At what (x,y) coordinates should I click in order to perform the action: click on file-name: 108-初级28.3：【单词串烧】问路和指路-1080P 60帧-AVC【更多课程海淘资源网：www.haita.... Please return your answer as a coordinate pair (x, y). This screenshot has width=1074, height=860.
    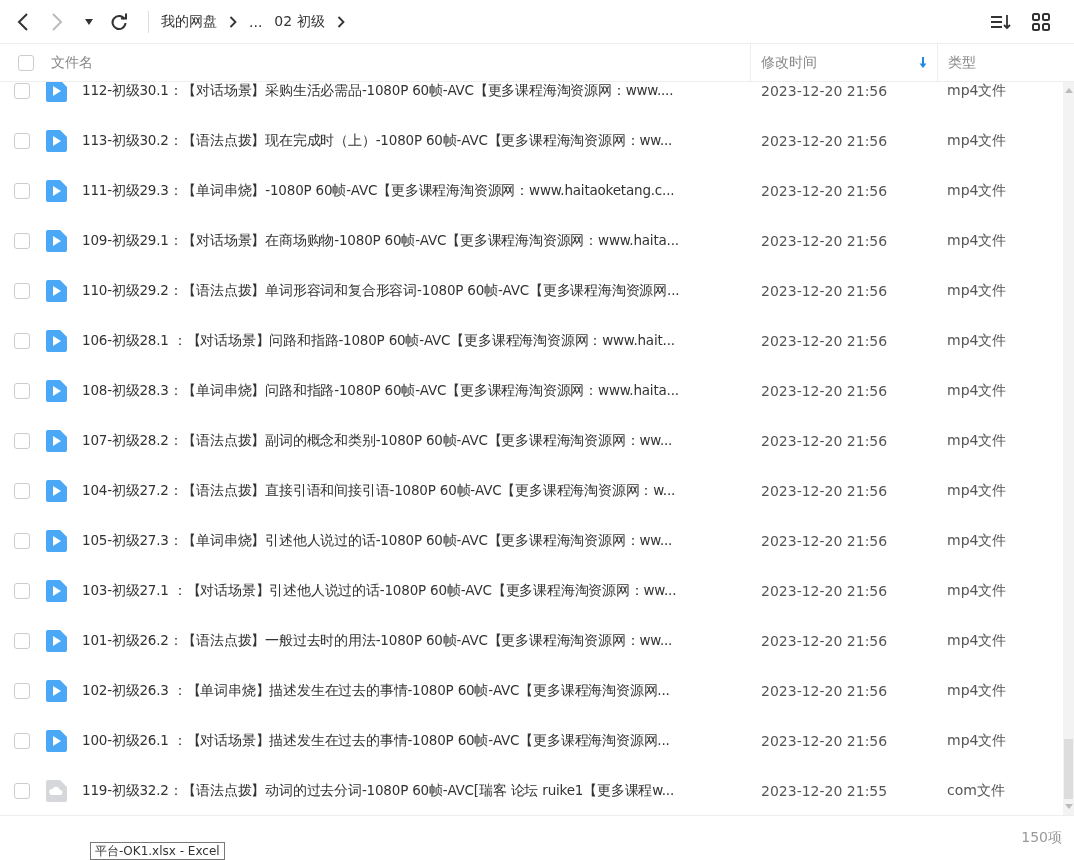
    Looking at the image, I should click on (380, 391).